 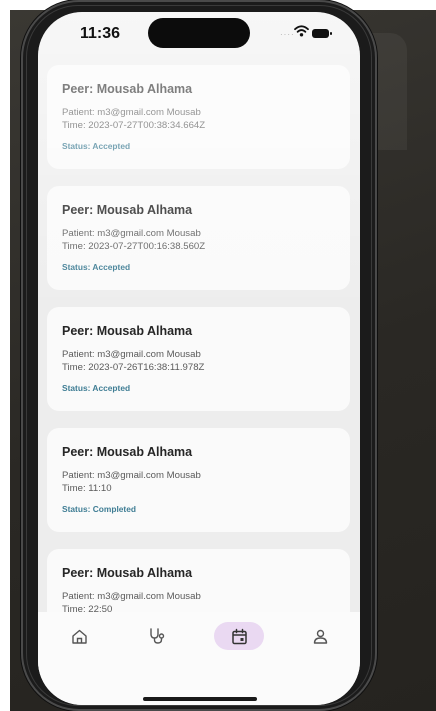 What do you see at coordinates (287, 34) in the screenshot?
I see `cell-signal-icon: ····` at bounding box center [287, 34].